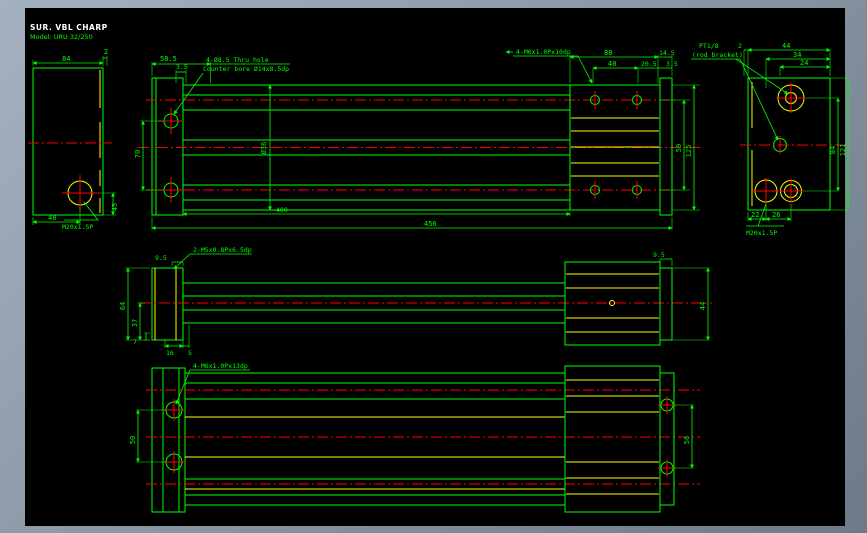 The image size is (867, 533). I want to click on top-dim-b3: 7, so click(135, 342).